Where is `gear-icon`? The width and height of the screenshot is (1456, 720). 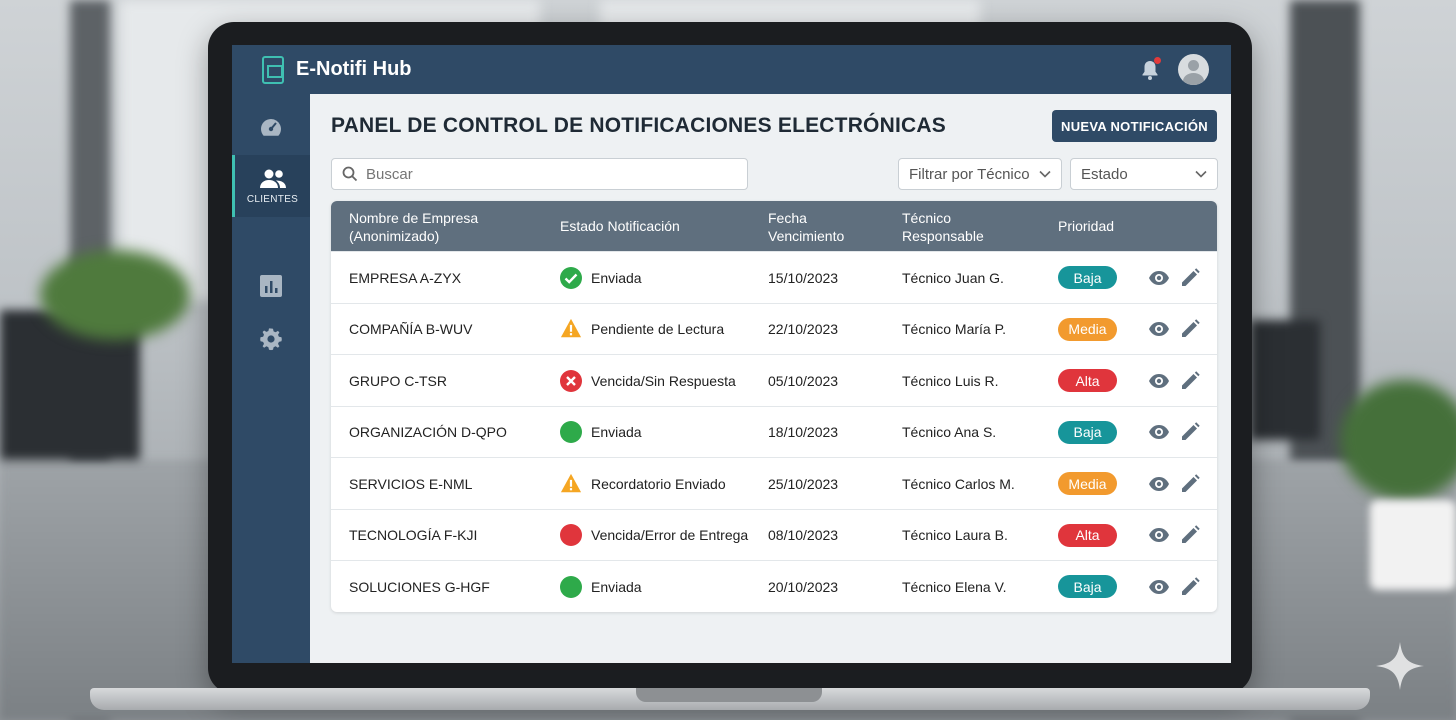 gear-icon is located at coordinates (271, 339).